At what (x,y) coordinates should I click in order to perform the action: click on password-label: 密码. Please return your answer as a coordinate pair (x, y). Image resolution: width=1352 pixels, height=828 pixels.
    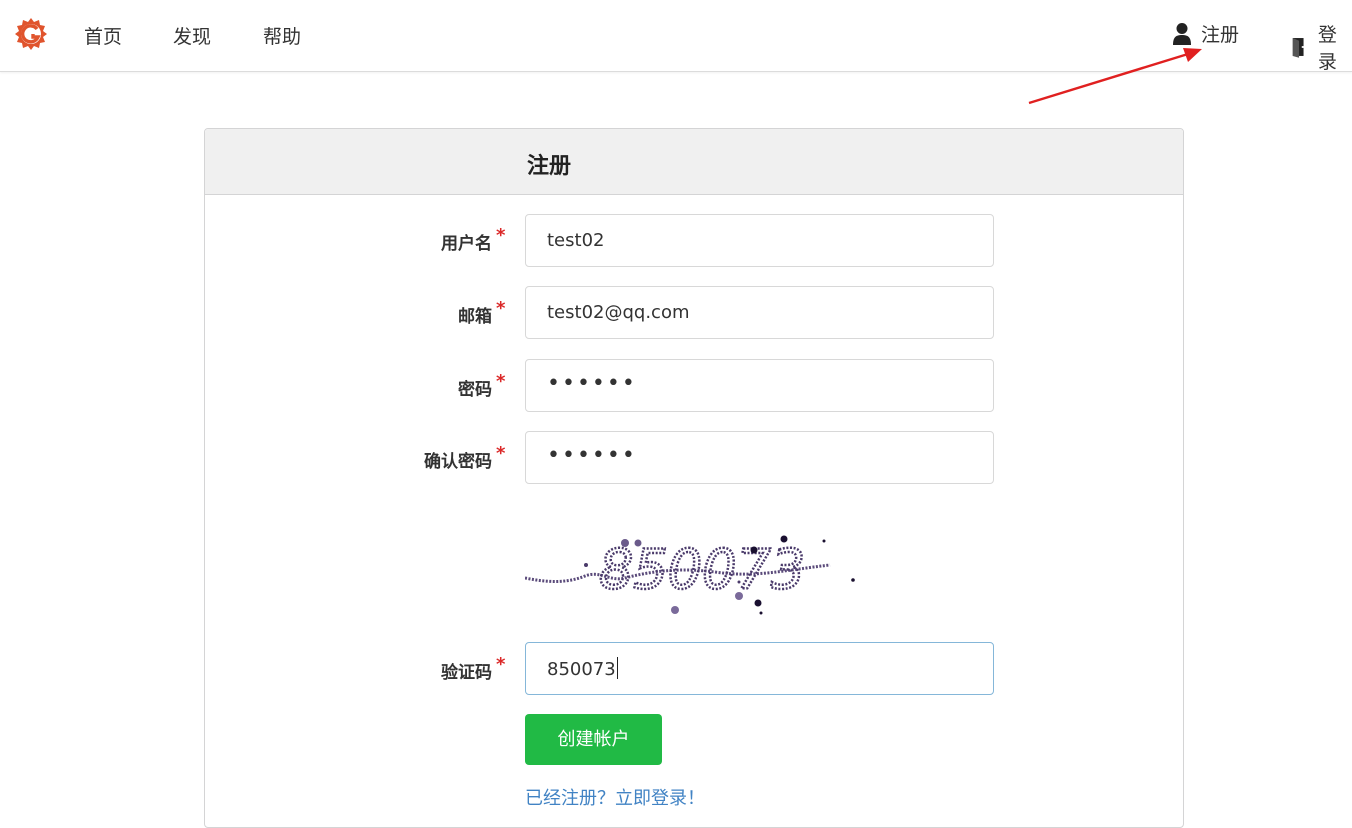
    Looking at the image, I should click on (475, 390).